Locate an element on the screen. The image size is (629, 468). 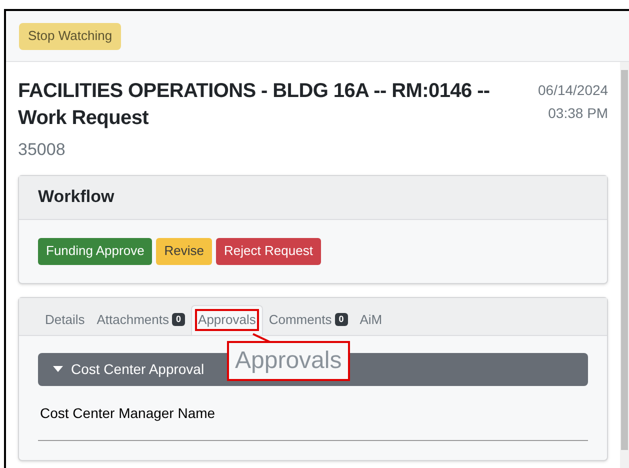
tab-label: Details is located at coordinates (65, 319).